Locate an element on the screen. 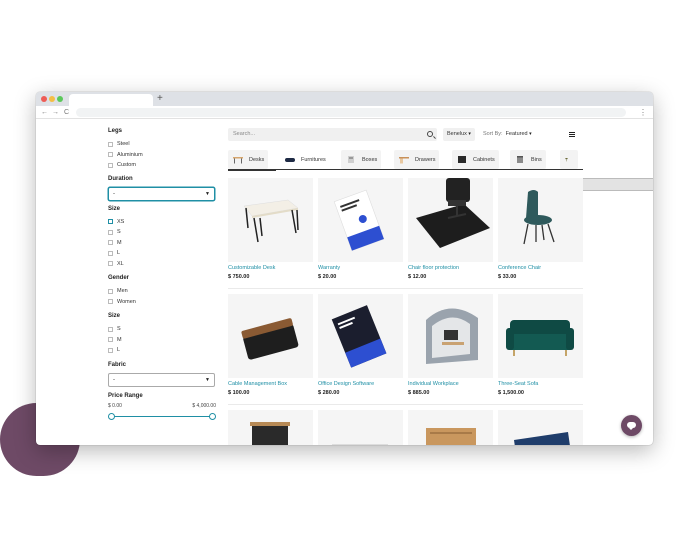 This screenshot has height=538, width=676. category-boxes: Boxes is located at coordinates (361, 159).